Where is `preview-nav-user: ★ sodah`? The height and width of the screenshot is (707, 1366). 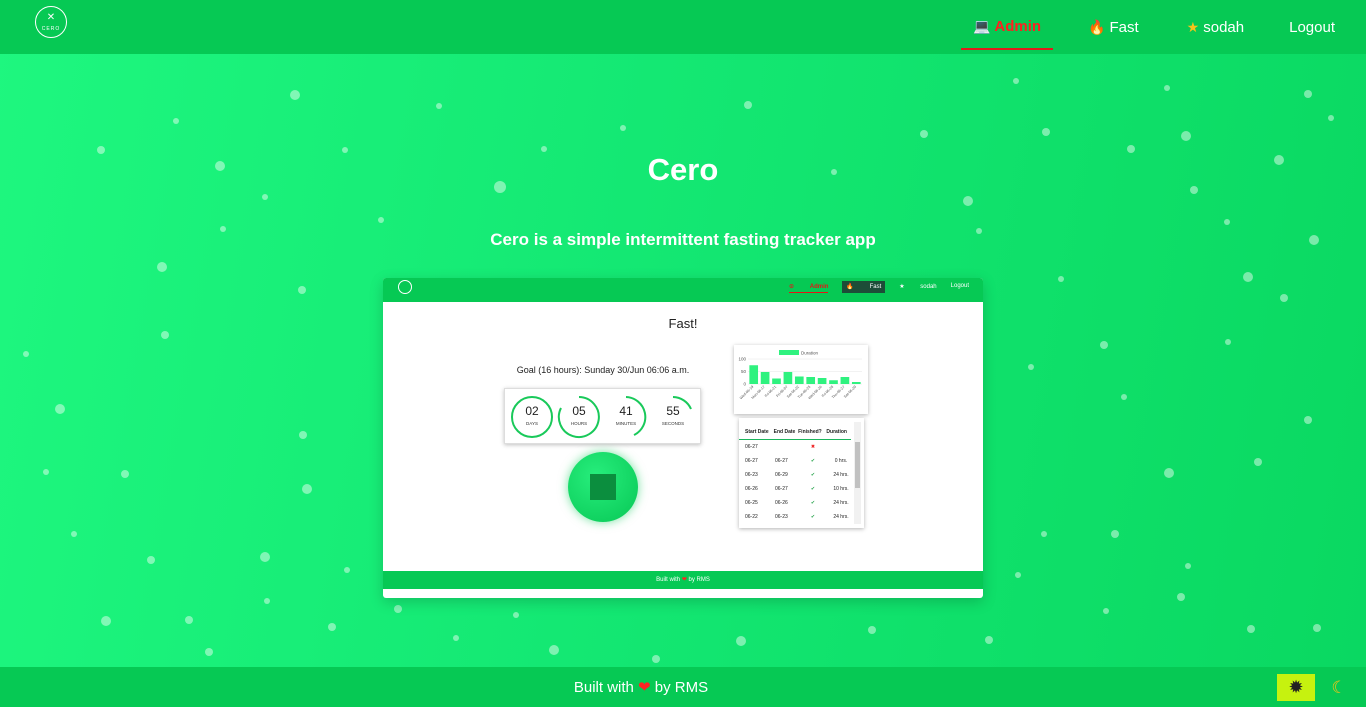 preview-nav-user: ★ sodah is located at coordinates (918, 287).